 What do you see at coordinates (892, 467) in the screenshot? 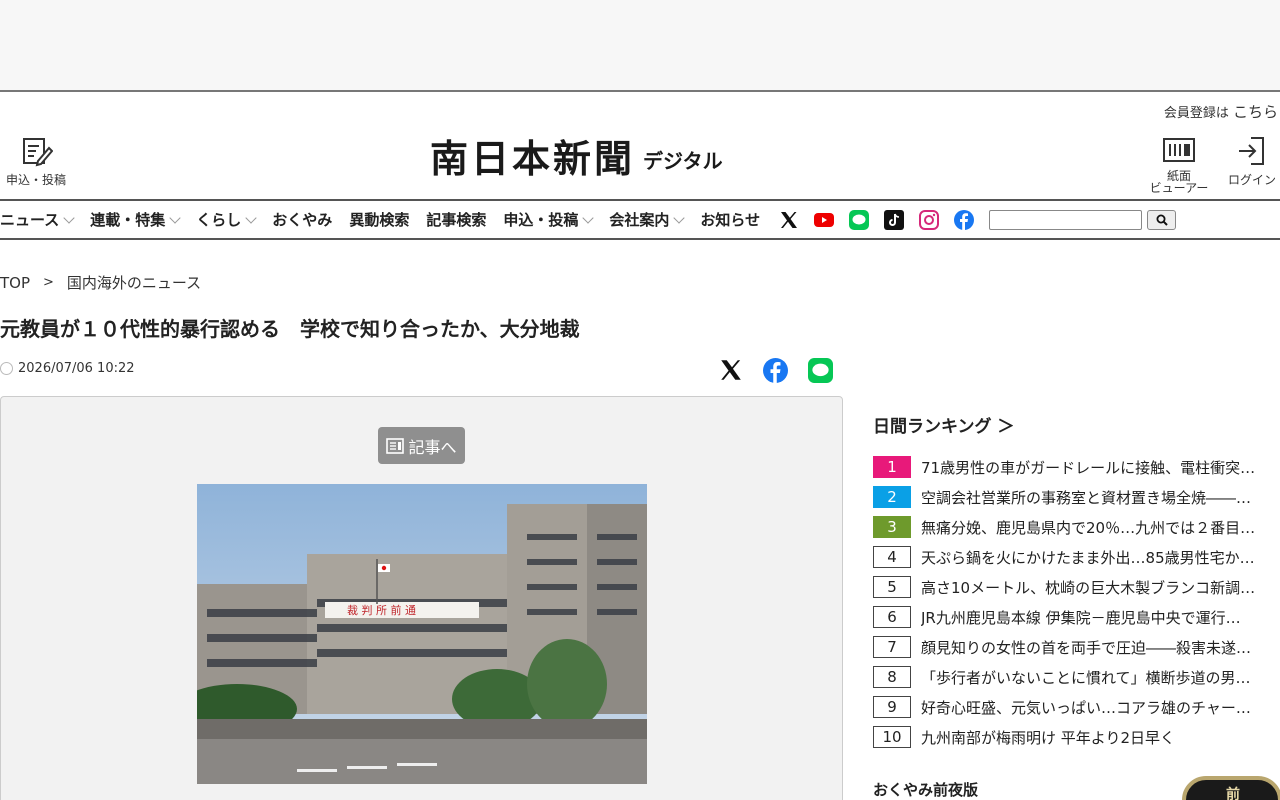
I see `rank-number: 1` at bounding box center [892, 467].